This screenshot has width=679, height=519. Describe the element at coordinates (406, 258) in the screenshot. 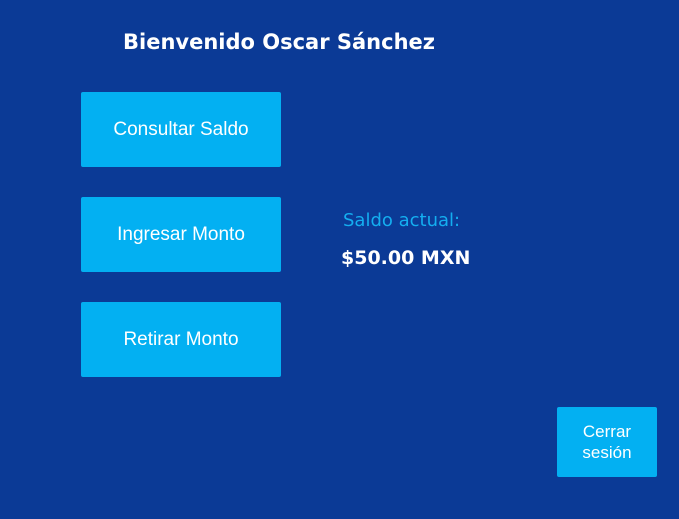

I see `balance-value: $50.00 MXN` at that location.